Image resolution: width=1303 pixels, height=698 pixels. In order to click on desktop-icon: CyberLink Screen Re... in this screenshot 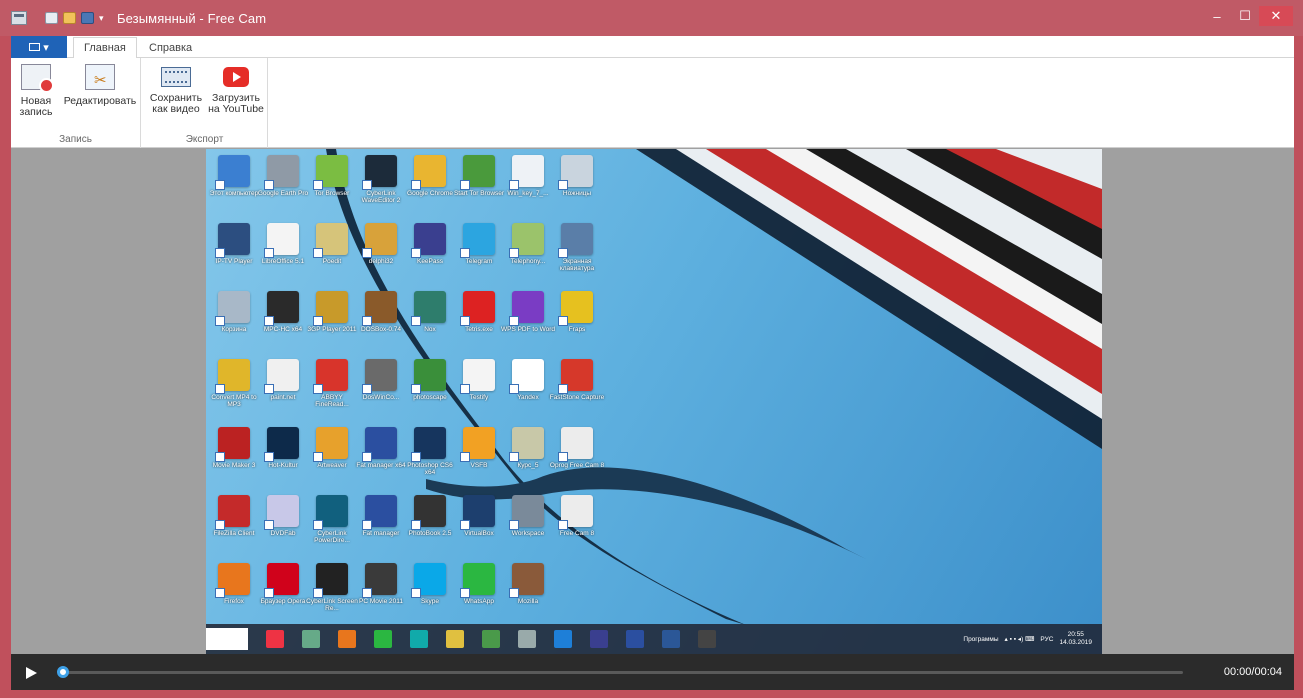, I will do `click(332, 593)`.